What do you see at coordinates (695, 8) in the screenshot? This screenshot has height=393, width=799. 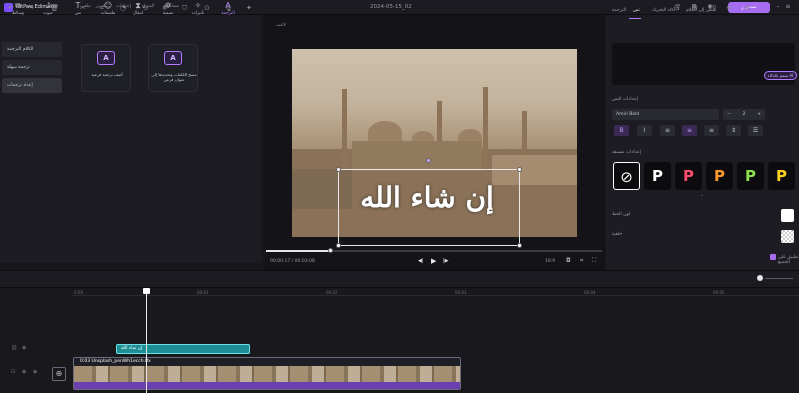 I see `link-icon: ⊞` at bounding box center [695, 8].